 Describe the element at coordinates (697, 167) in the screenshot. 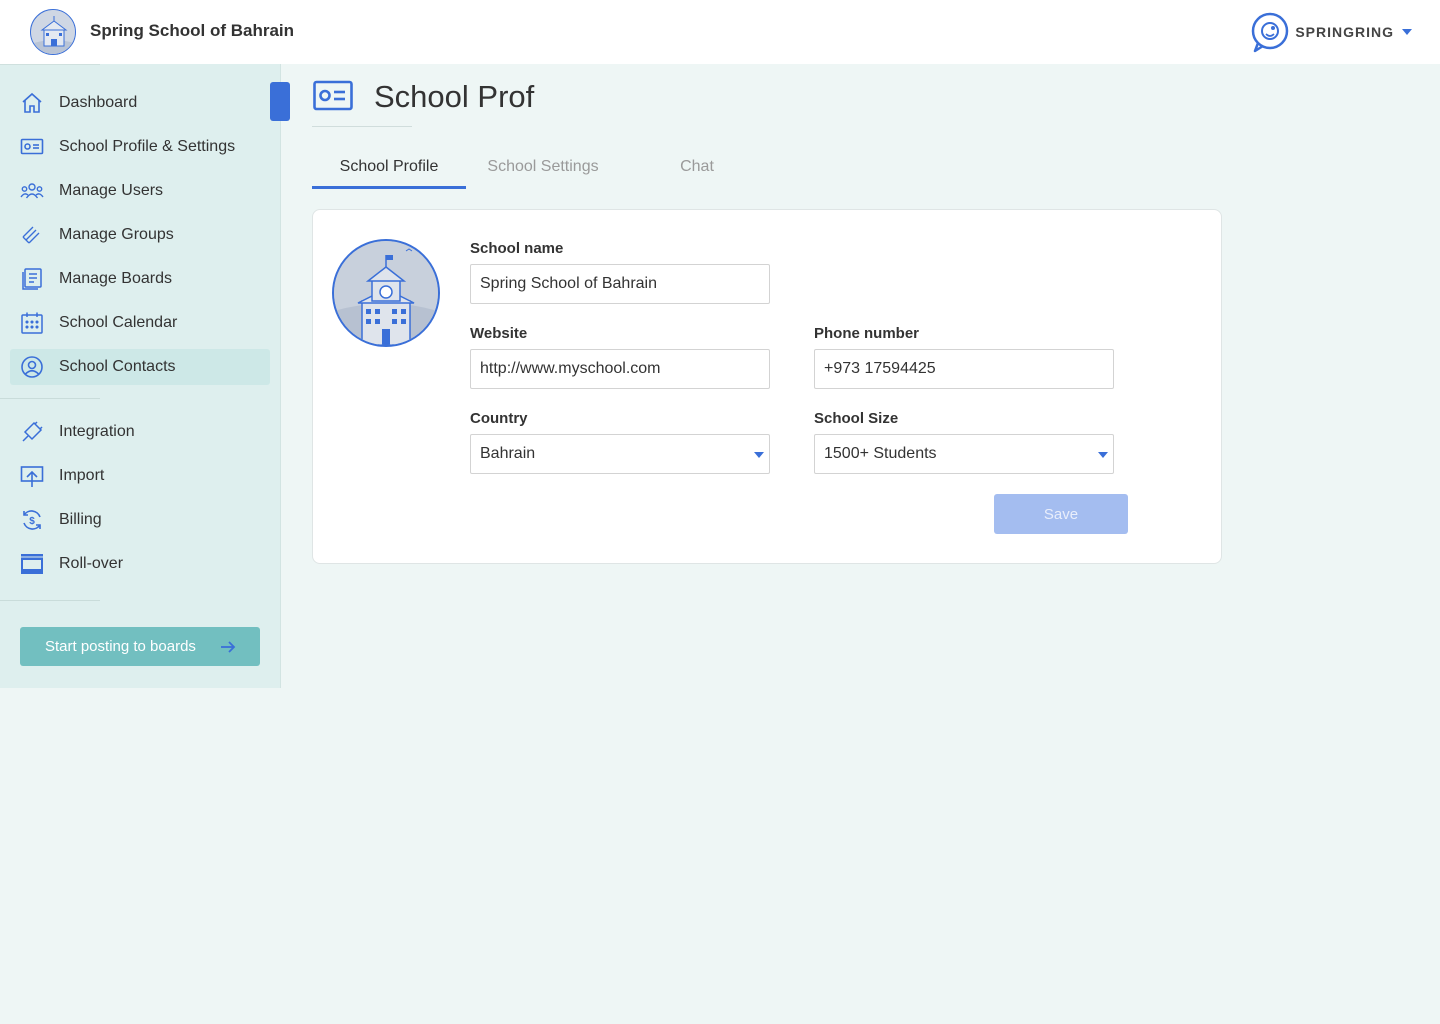

I see `tab-chat: Chat` at that location.